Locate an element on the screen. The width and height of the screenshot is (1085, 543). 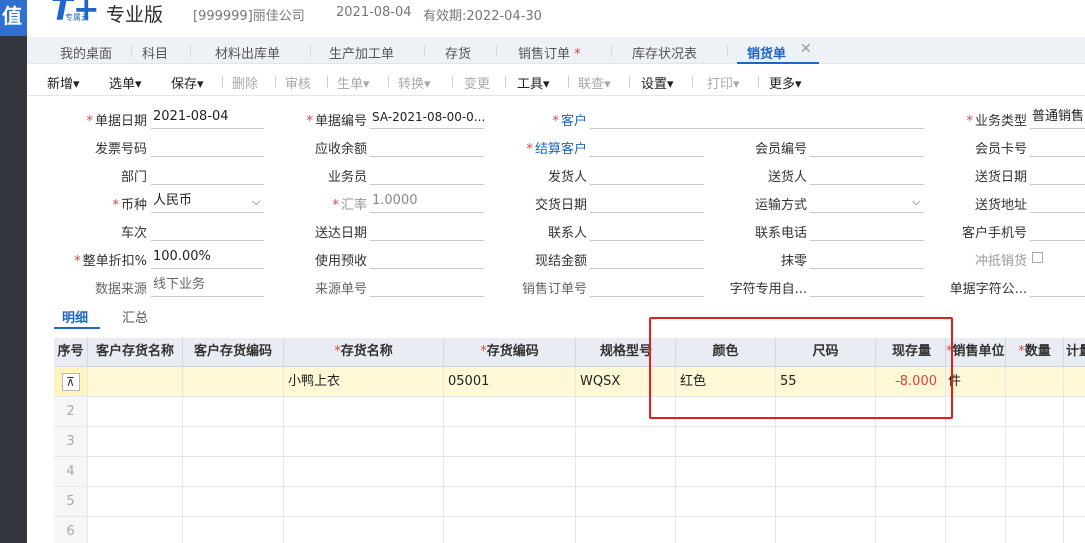
cell-inv-code: 05001 is located at coordinates (510, 382).